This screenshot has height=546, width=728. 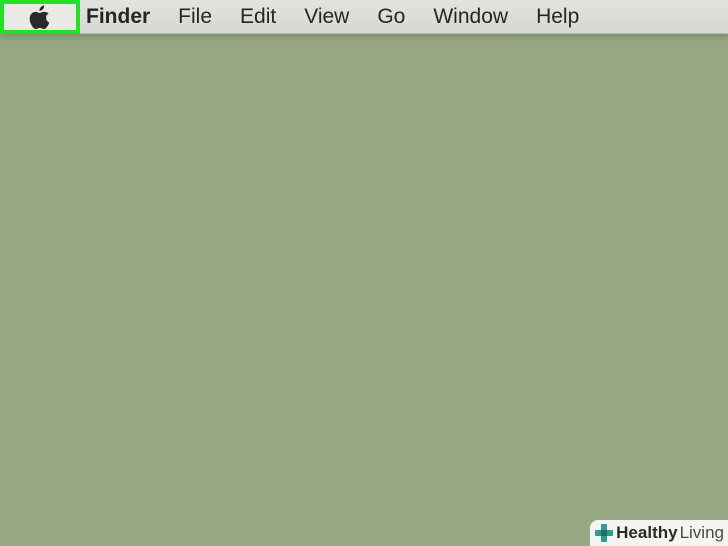 I want to click on menu-window: Window, so click(x=470, y=17).